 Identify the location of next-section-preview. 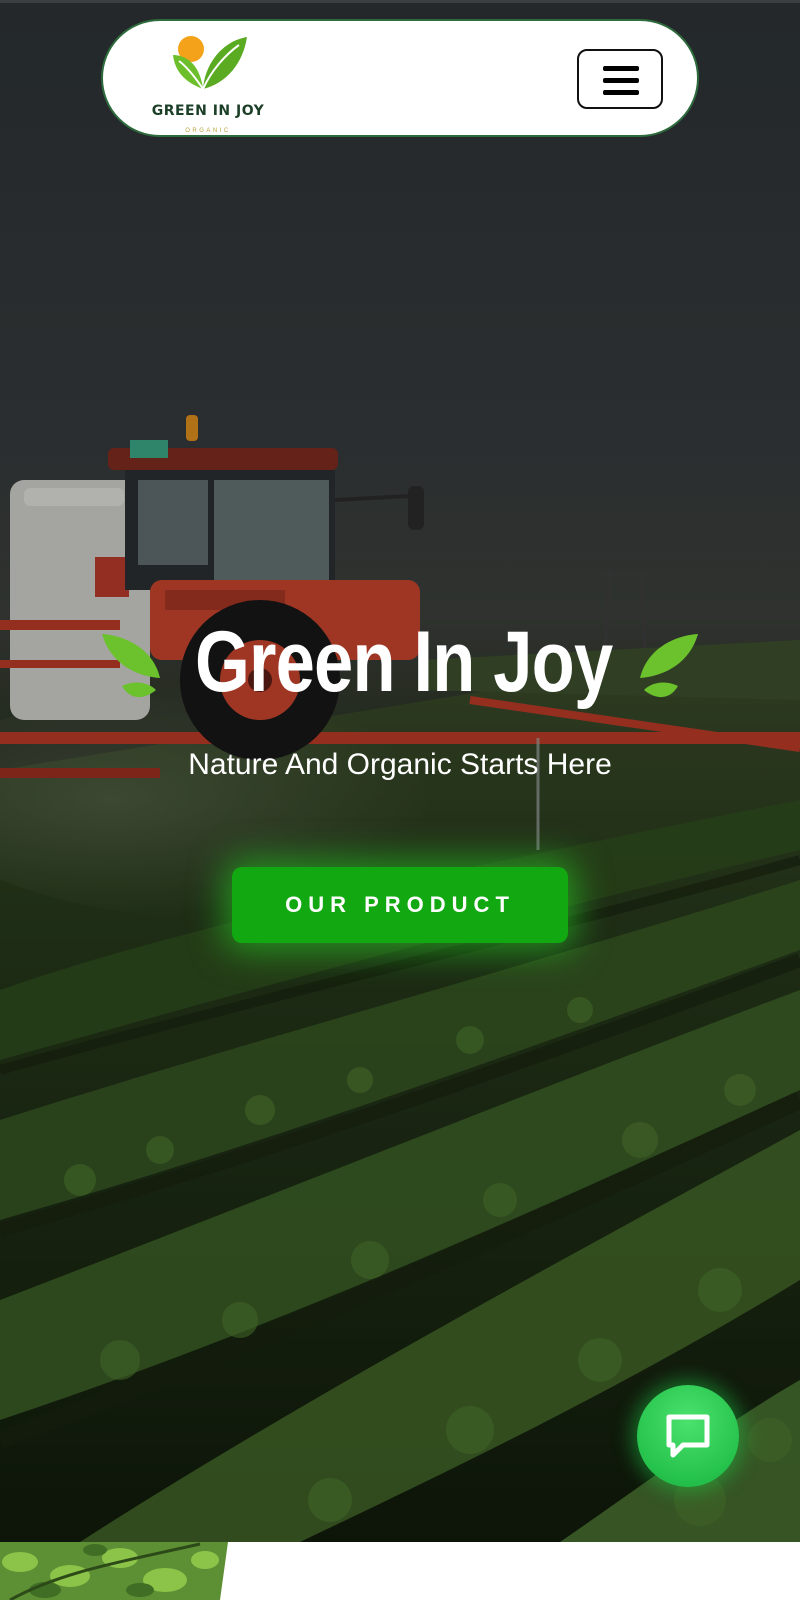
(400, 1571).